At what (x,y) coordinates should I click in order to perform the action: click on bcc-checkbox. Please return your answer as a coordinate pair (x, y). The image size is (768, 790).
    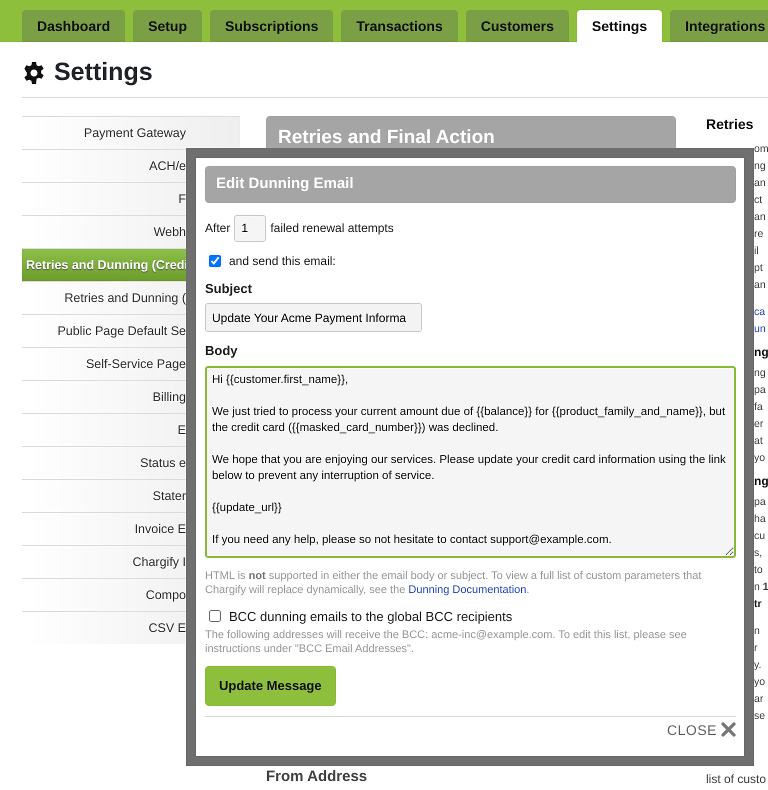
    Looking at the image, I should click on (215, 616).